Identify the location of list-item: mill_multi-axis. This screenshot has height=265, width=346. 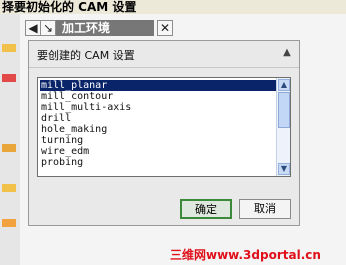
(158, 107).